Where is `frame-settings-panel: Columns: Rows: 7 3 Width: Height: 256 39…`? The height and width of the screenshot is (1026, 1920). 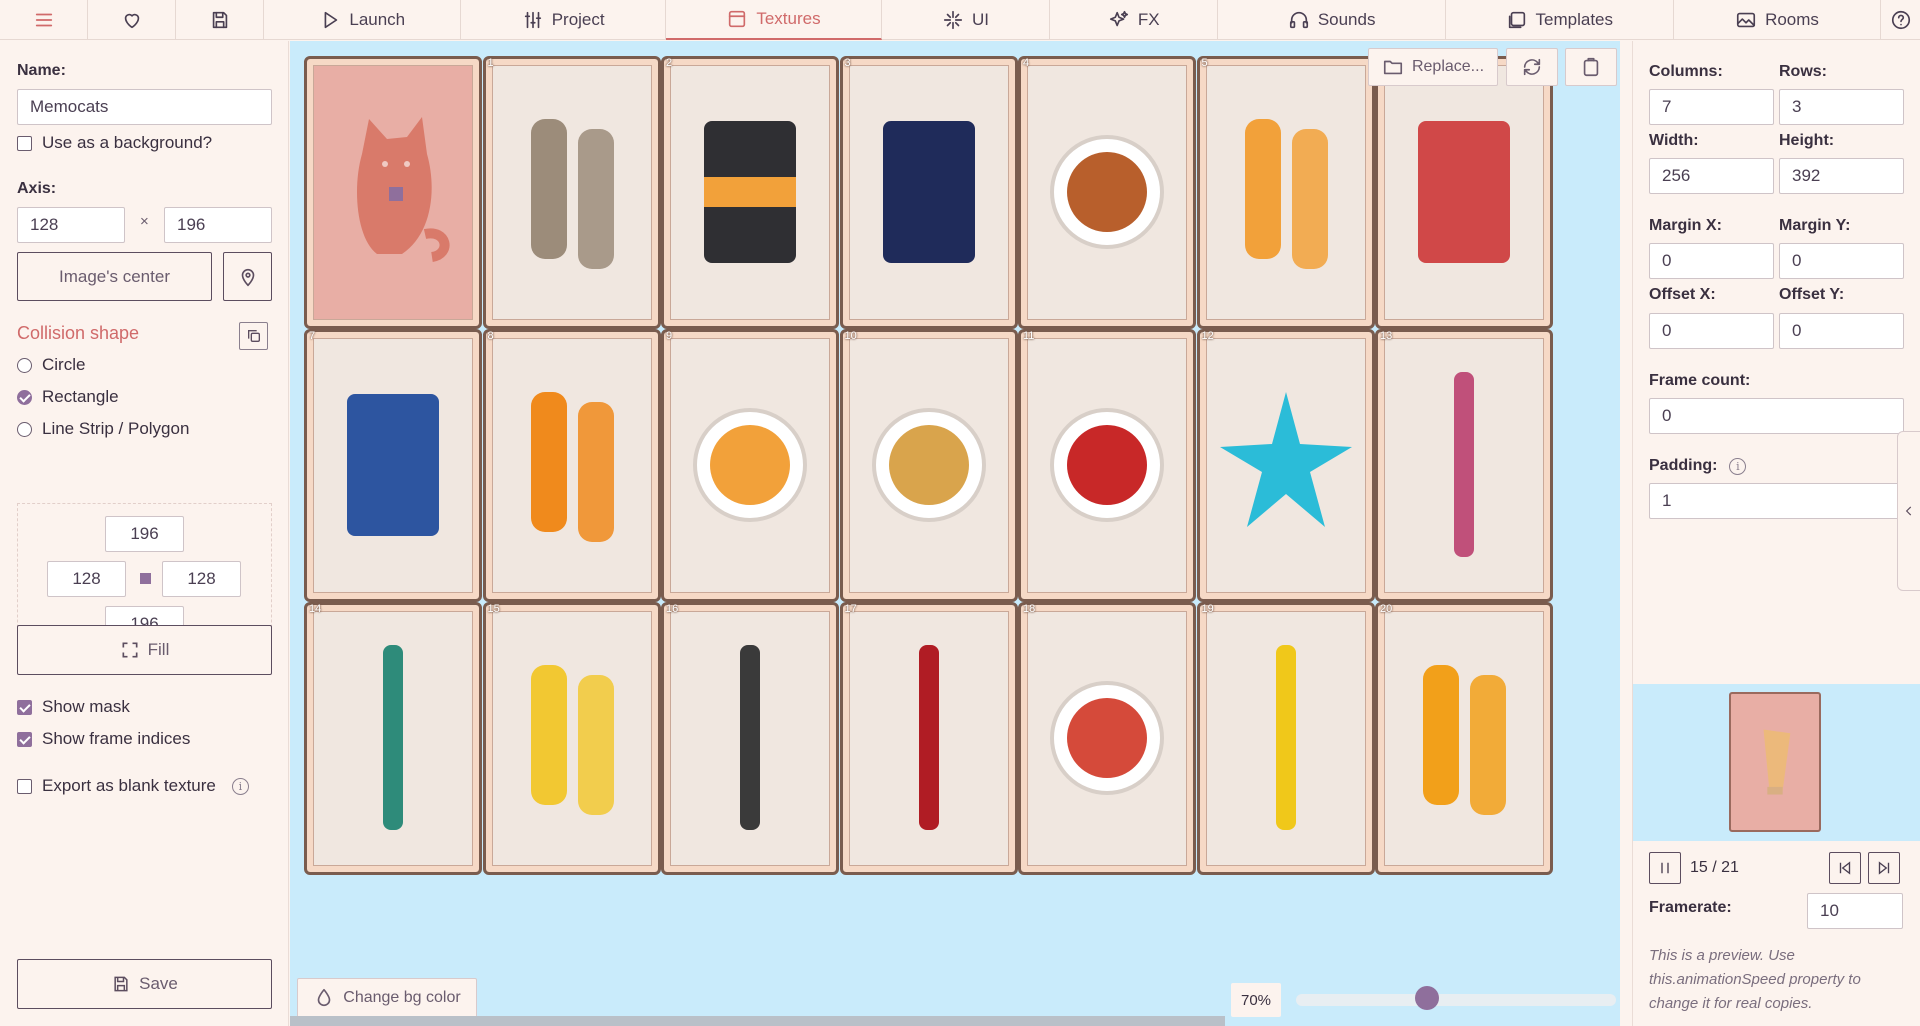
frame-settings-panel: Columns: Rows: 7 3 Width: Height: 256 39… is located at coordinates (1776, 533).